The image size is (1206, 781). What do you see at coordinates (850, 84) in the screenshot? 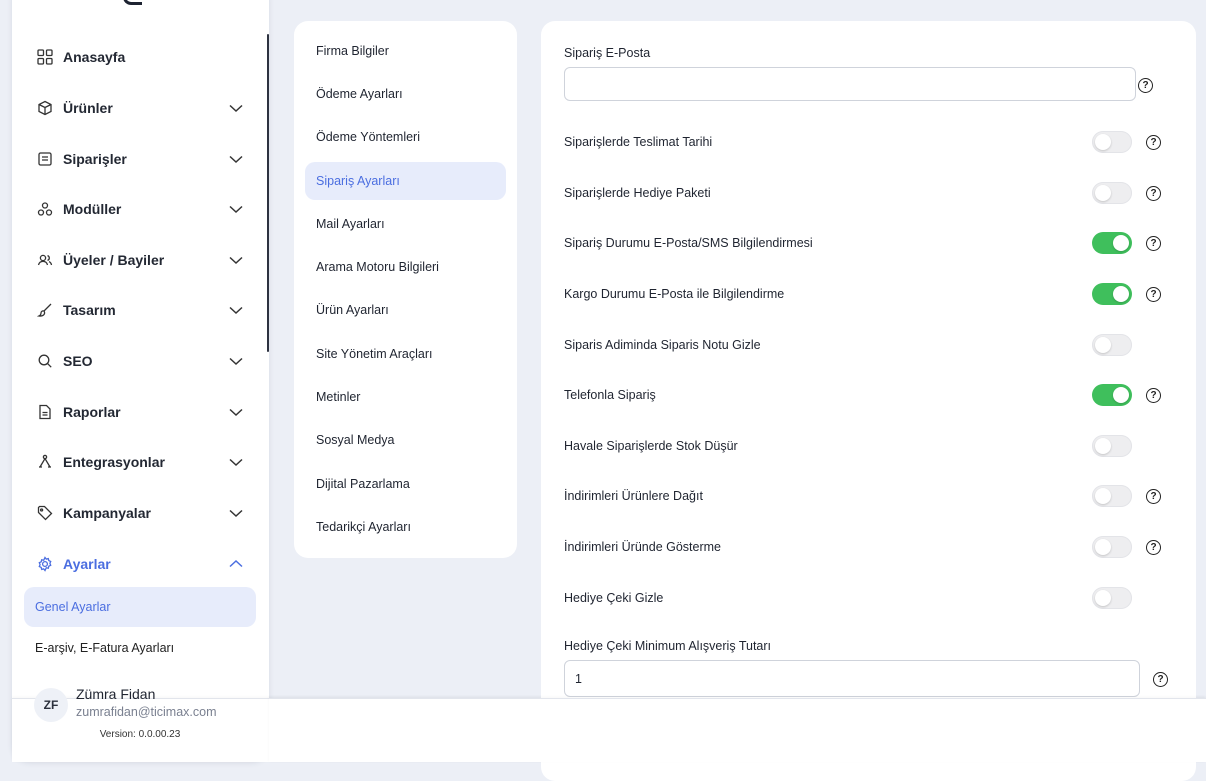
I see `siparis-eposta-input` at bounding box center [850, 84].